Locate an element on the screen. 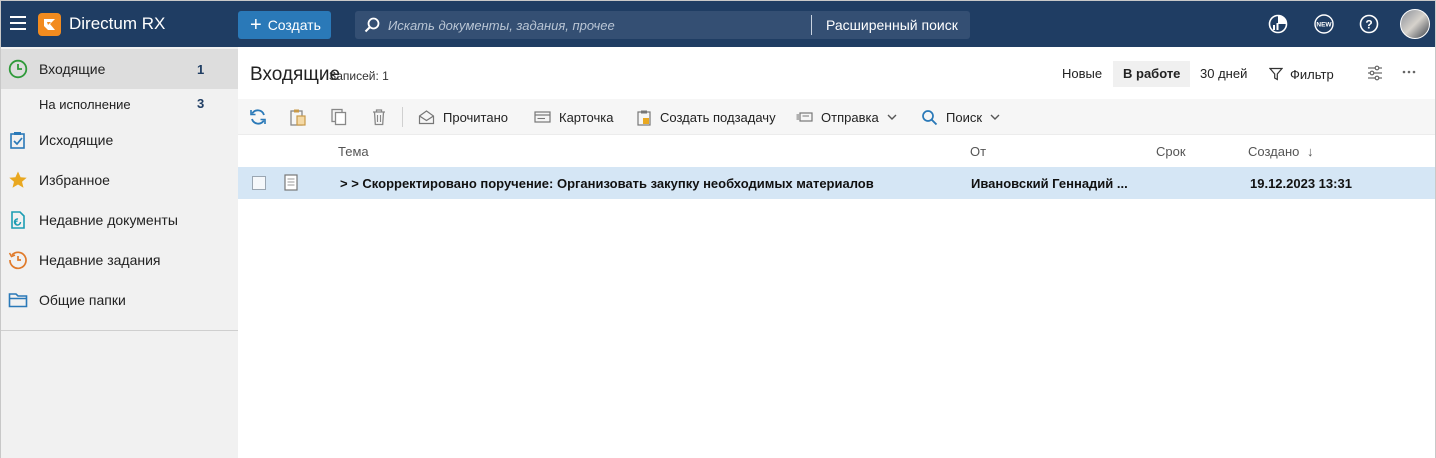  column-header-label: Создано is located at coordinates (1274, 151).